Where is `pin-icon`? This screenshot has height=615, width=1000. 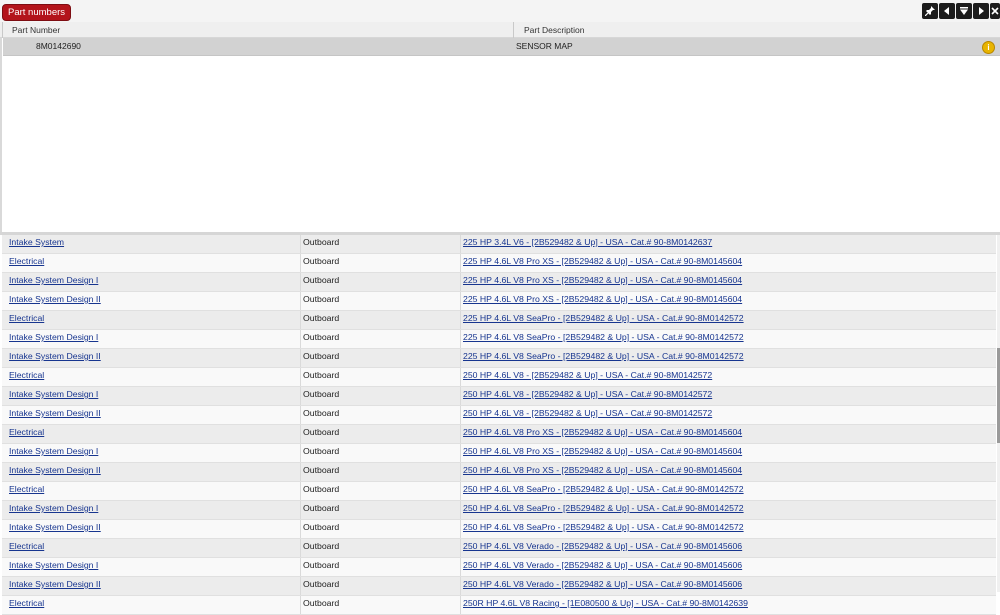
pin-icon is located at coordinates (930, 11).